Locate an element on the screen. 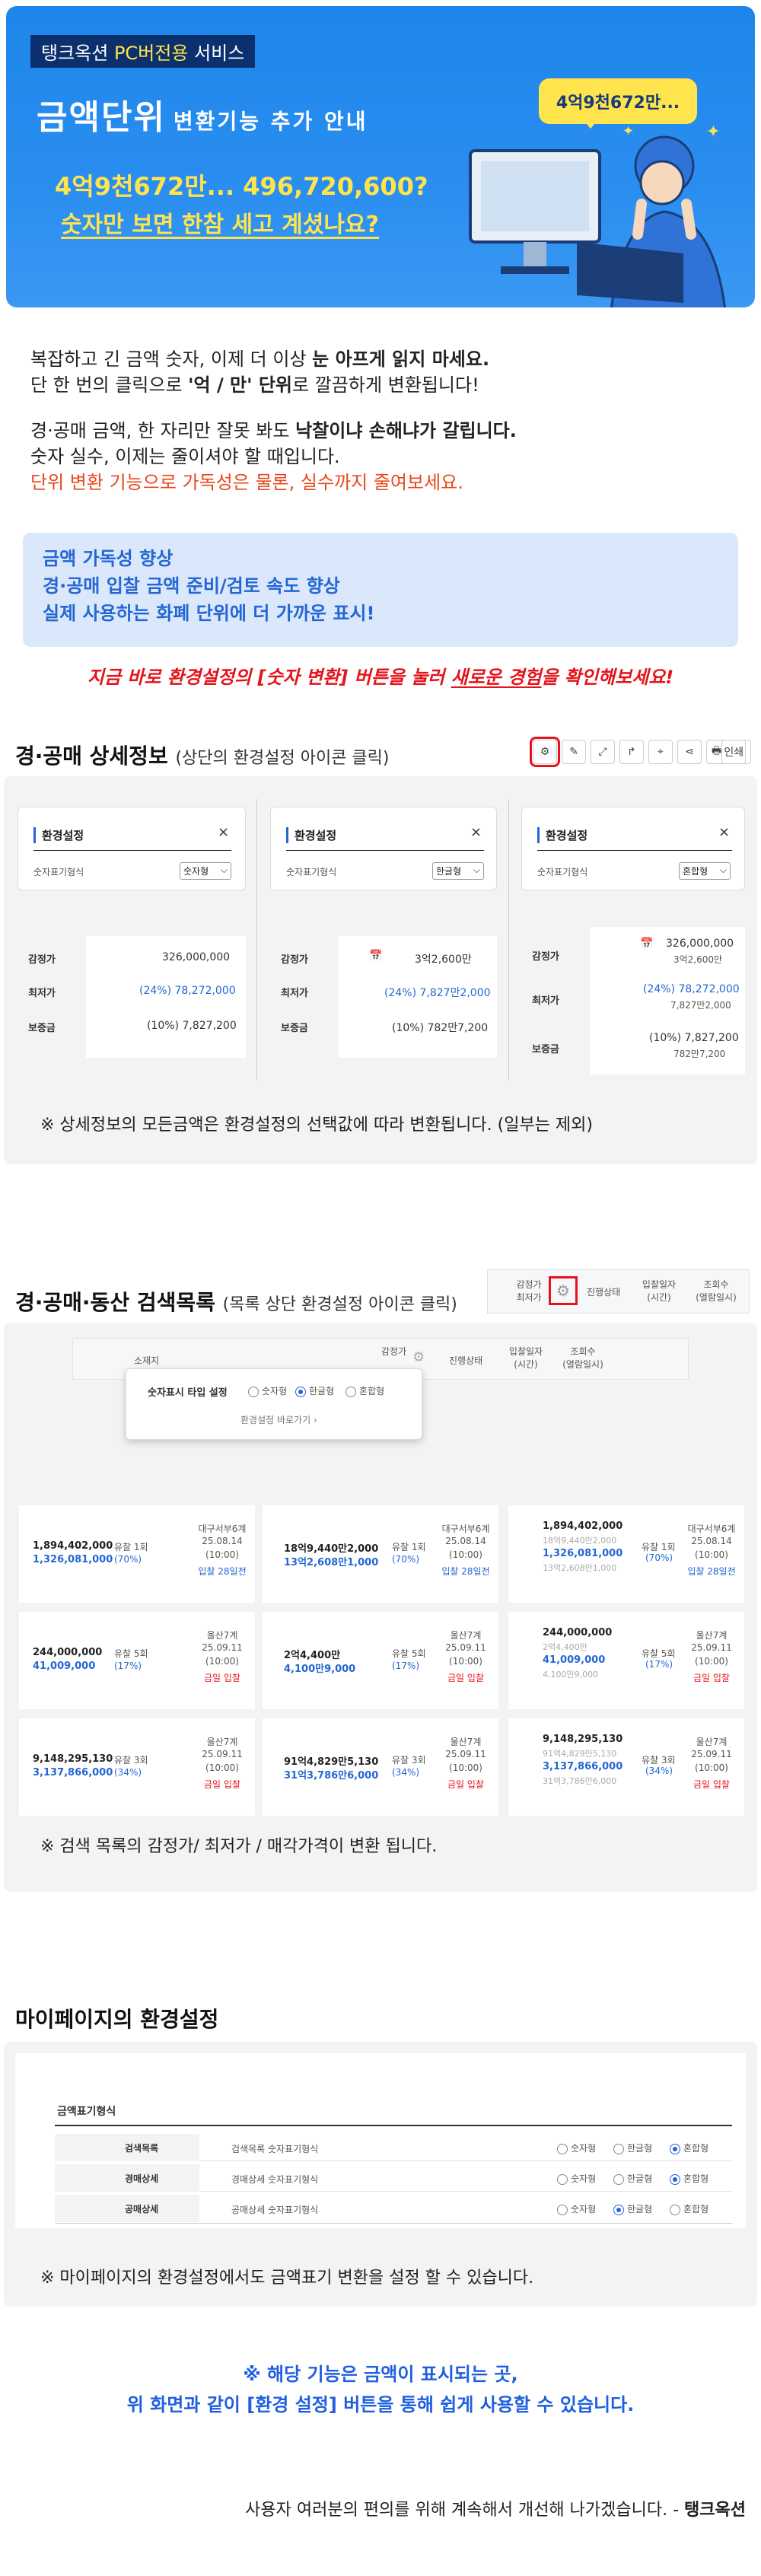  popup-radio-korean: 한글형 is located at coordinates (314, 1390).